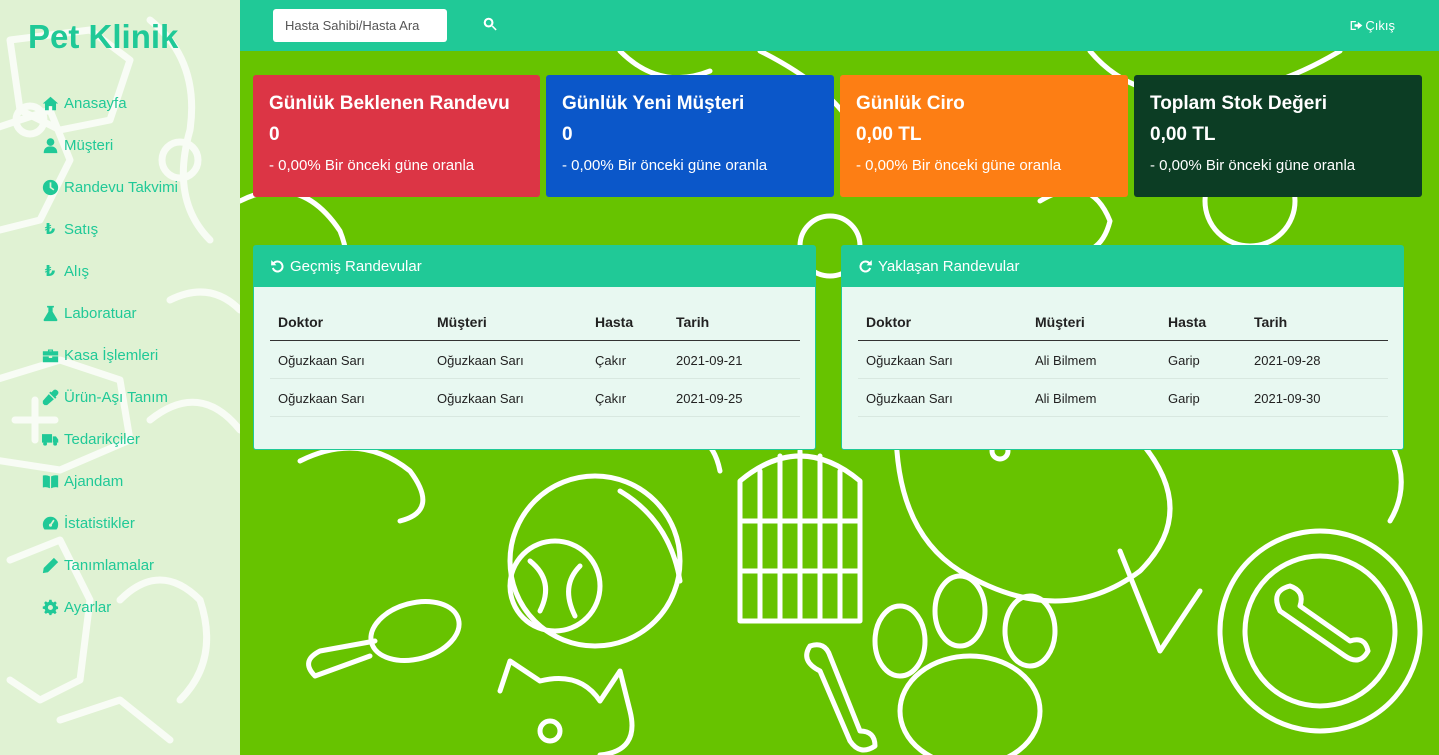 The image size is (1439, 755). I want to click on sidebar-item-laboratuar: Laboratuar, so click(109, 313).